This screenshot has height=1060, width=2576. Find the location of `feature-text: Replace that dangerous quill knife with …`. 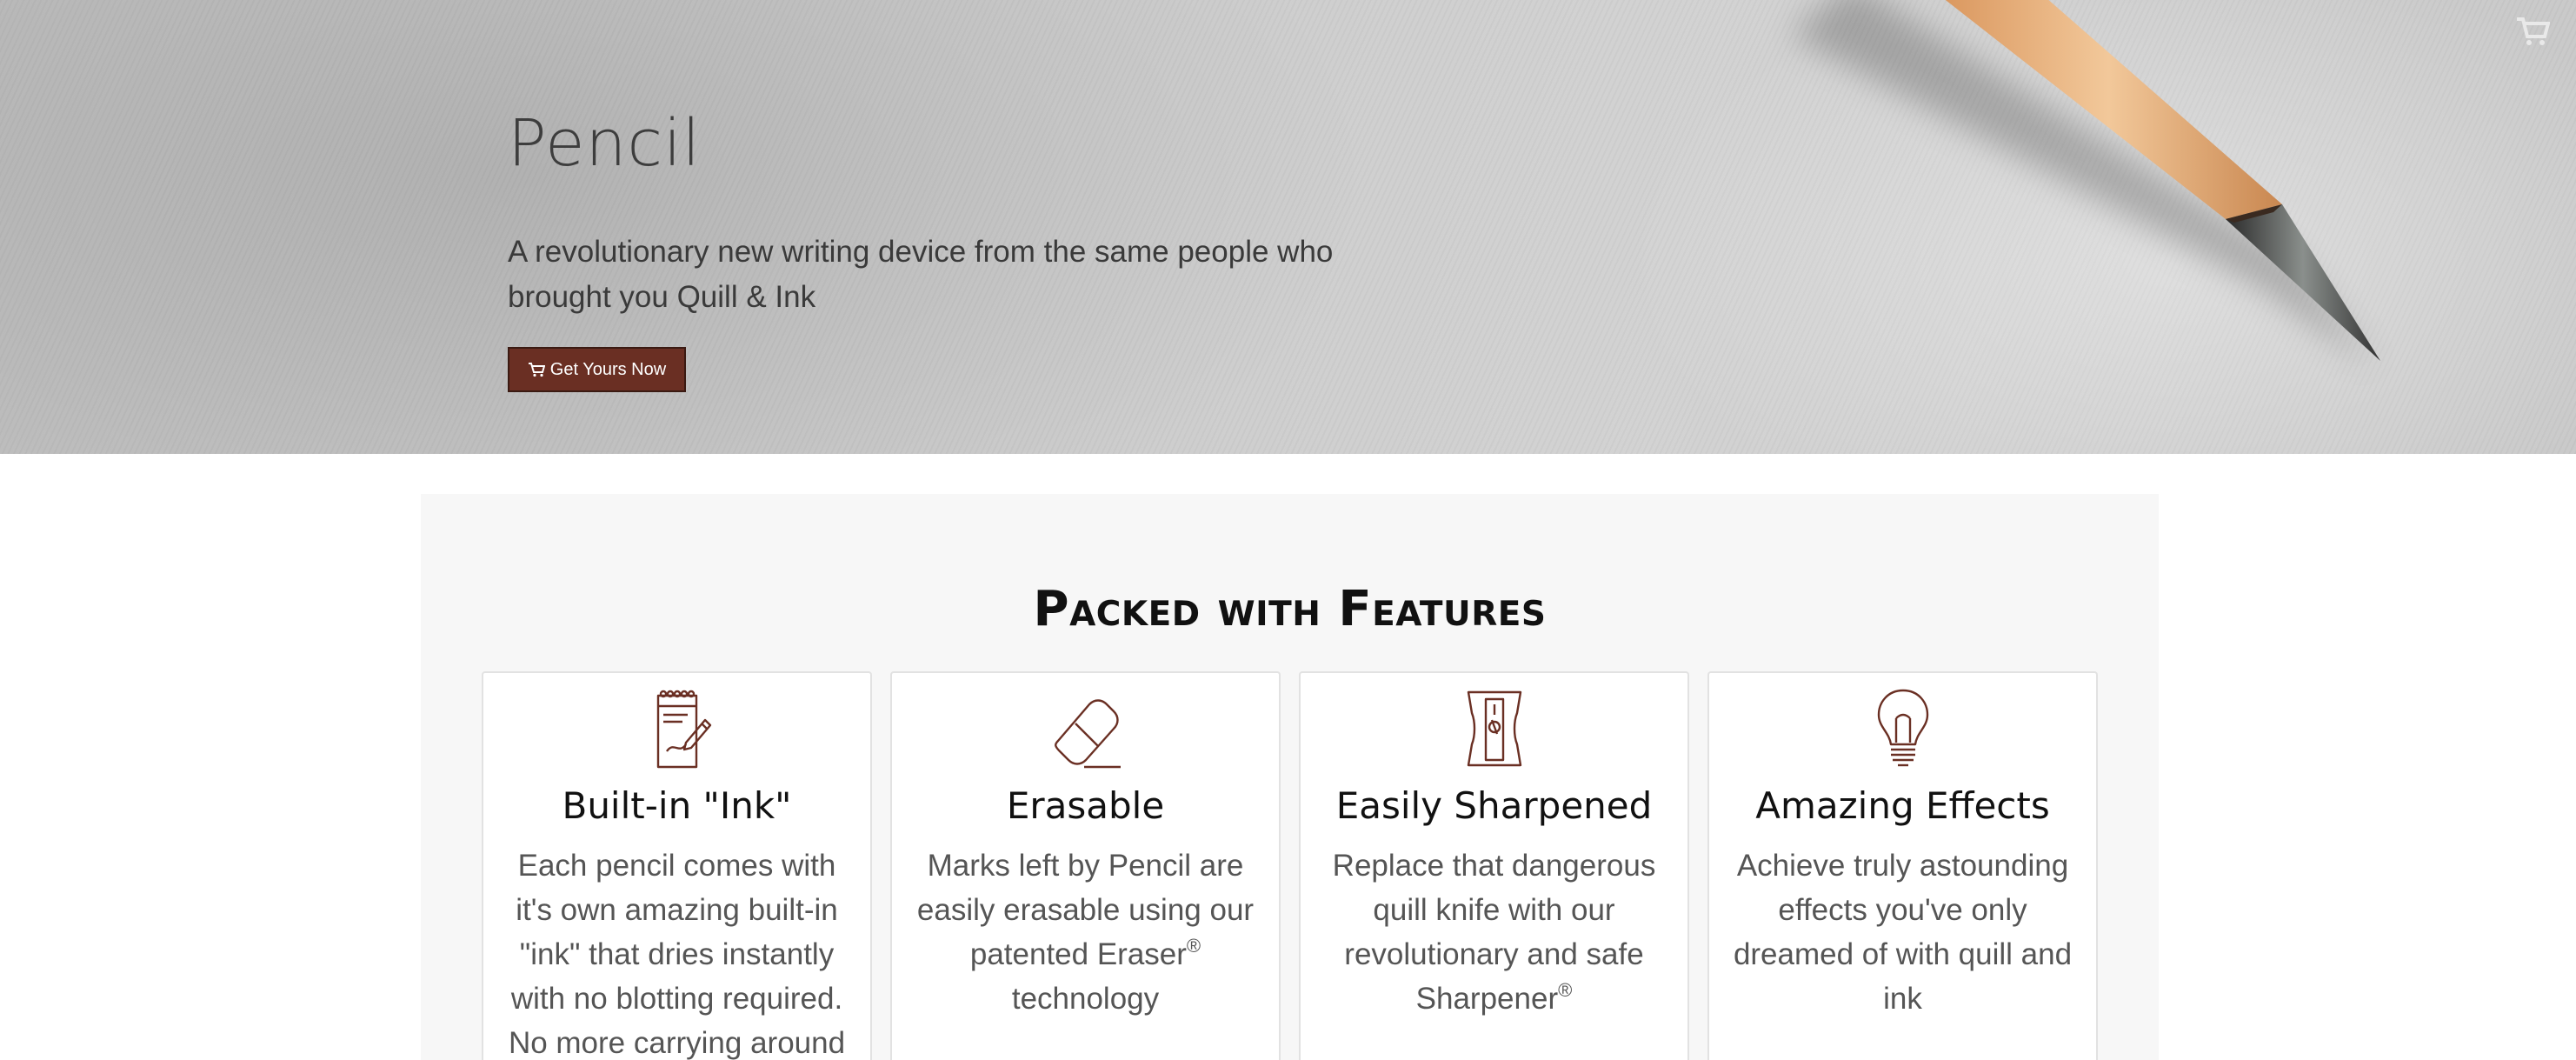

feature-text: Replace that dangerous quill knife with … is located at coordinates (1494, 932).